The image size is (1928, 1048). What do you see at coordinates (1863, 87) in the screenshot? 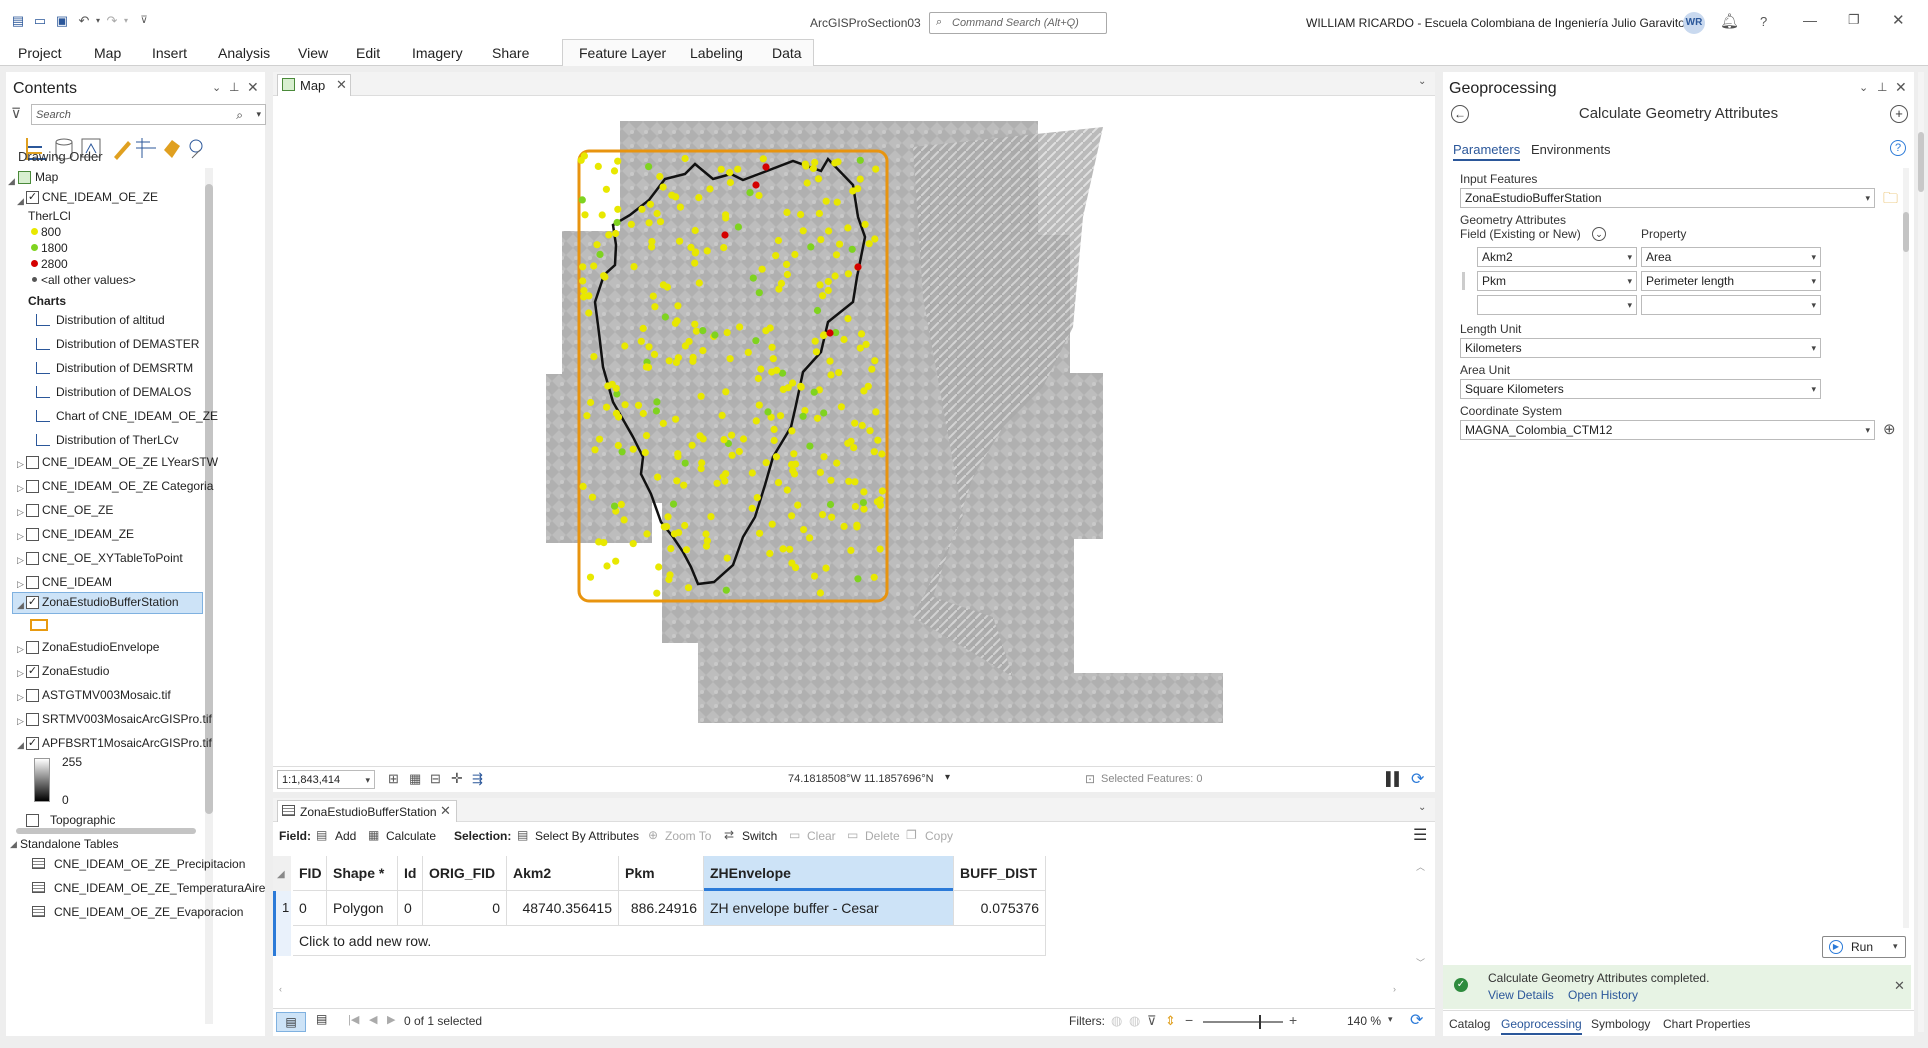
I see `pane-options-icon: ⌄` at bounding box center [1863, 87].